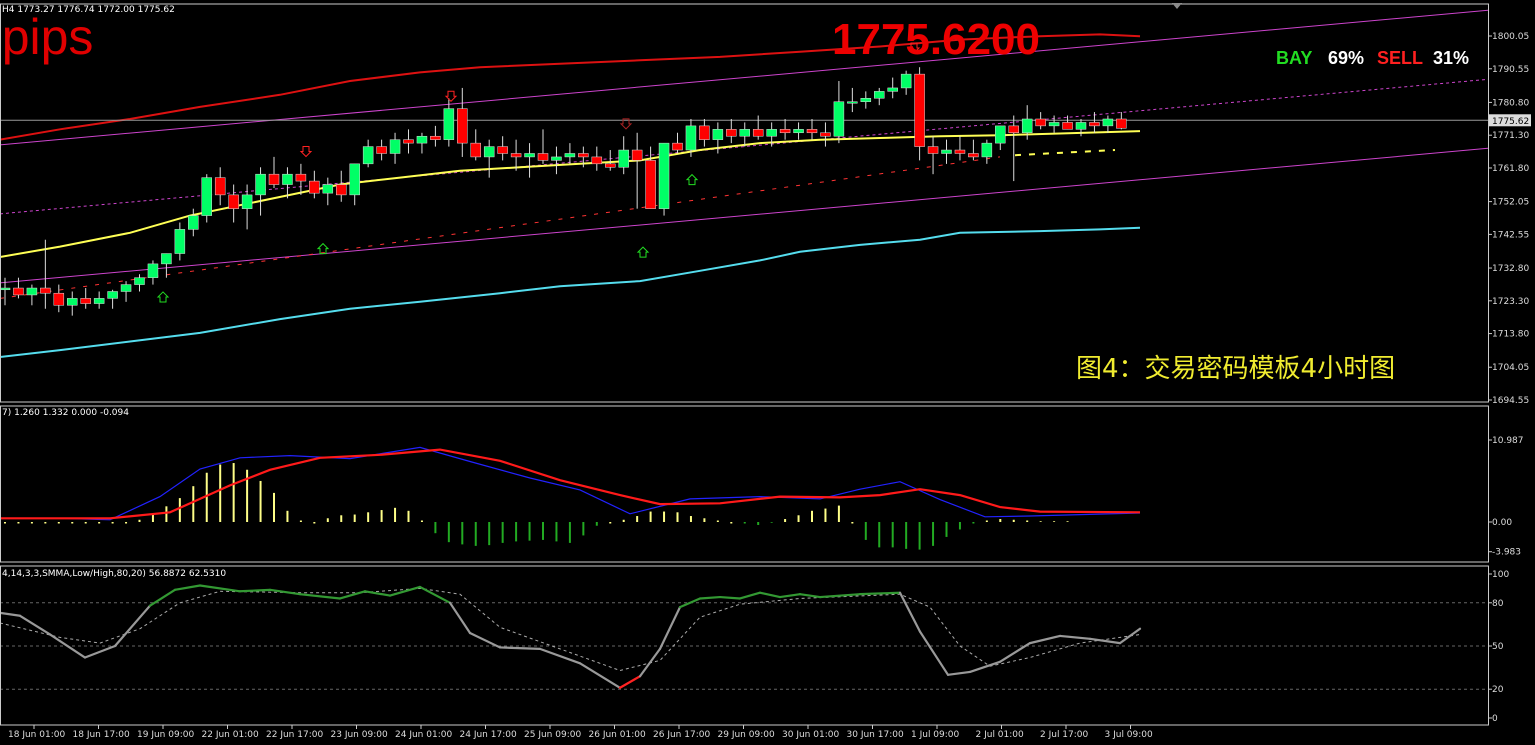 This screenshot has height=745, width=1535. What do you see at coordinates (1510, 122) in the screenshot?
I see `current-price-tag-label: 1775.62` at bounding box center [1510, 122].